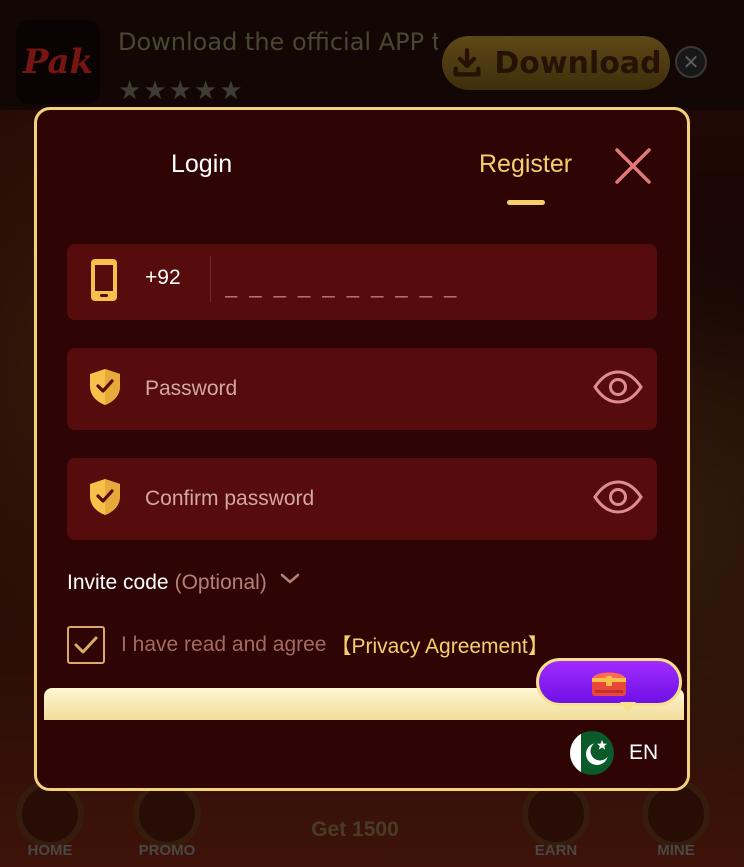 Image resolution: width=744 pixels, height=867 pixels. I want to click on confirm-password-field, so click(362, 499).